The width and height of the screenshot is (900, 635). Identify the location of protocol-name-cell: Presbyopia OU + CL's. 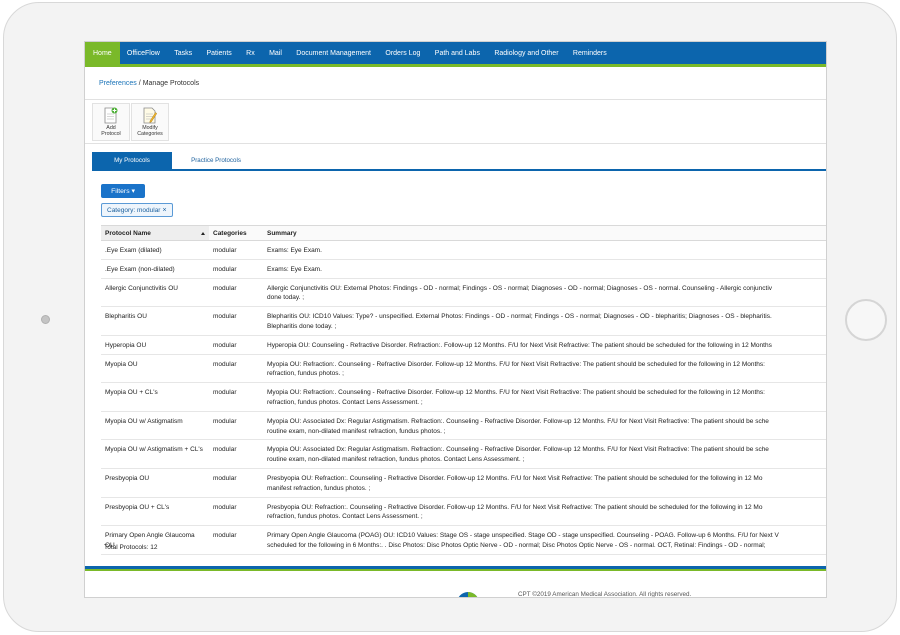
(137, 507).